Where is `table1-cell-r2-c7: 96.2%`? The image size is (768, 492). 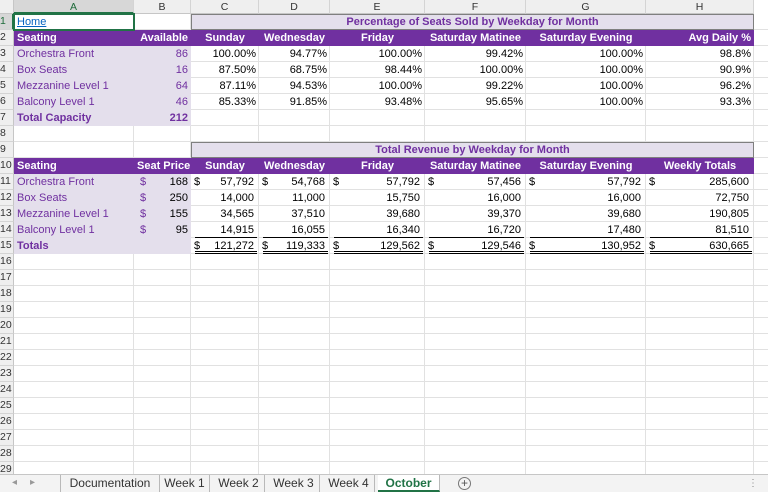
table1-cell-r2-c7: 96.2% is located at coordinates (700, 86).